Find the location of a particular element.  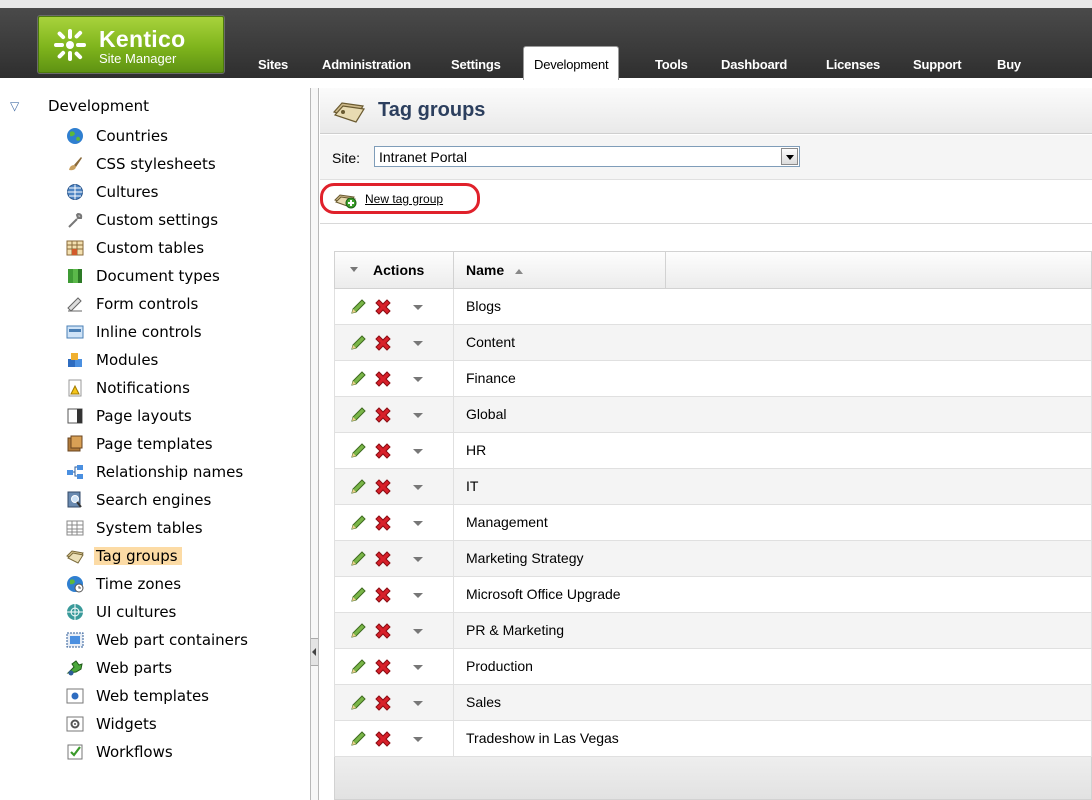

tree-item-relationship-names: Relationship names is located at coordinates (178, 473).